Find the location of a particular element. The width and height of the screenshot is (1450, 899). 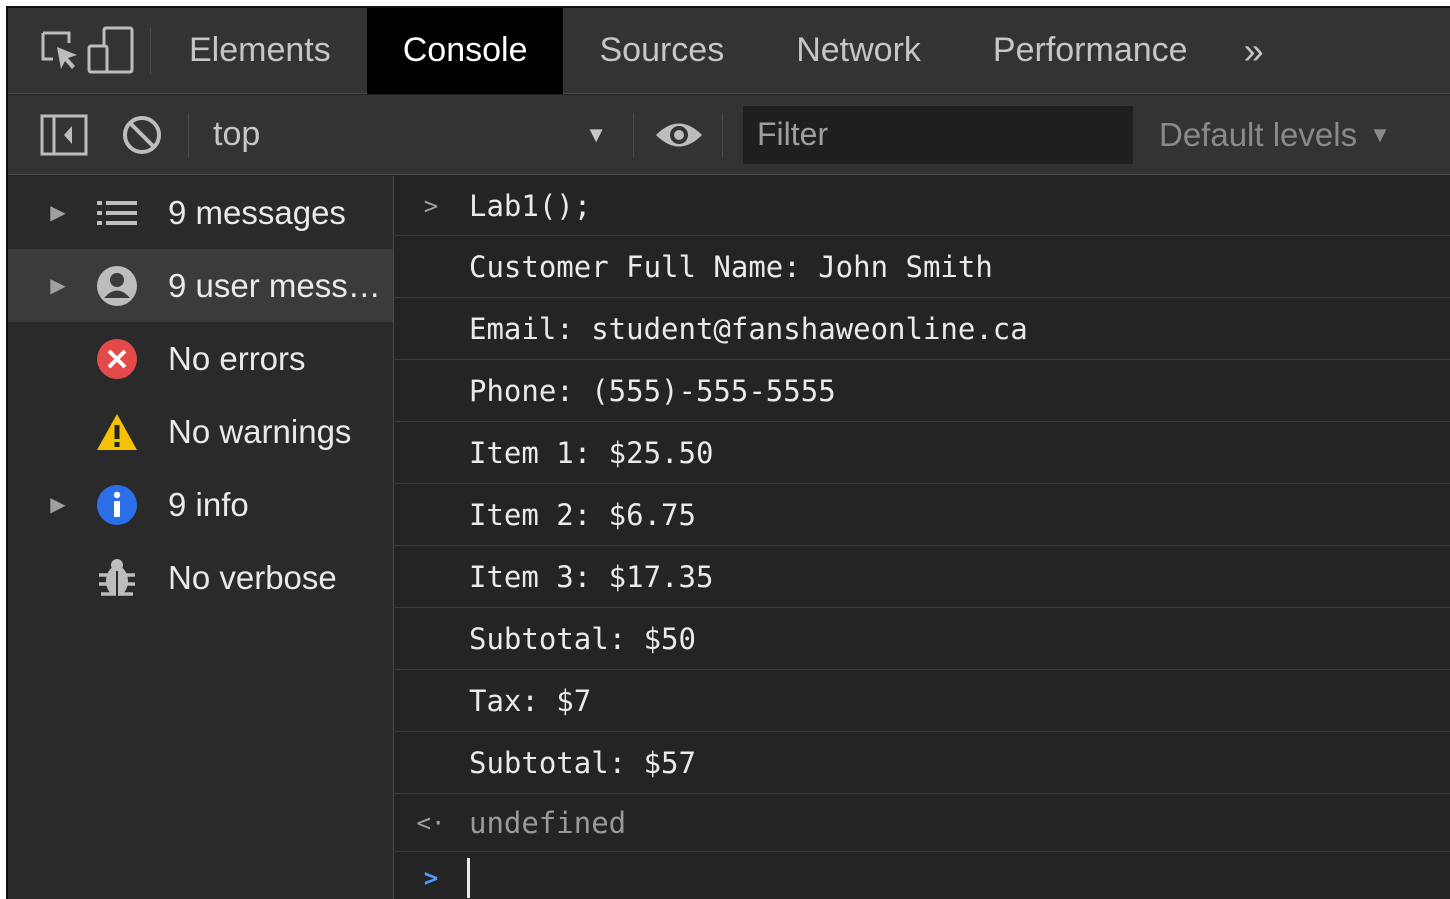

console-log-row: Item 3: $17.35 is located at coordinates (922, 577).